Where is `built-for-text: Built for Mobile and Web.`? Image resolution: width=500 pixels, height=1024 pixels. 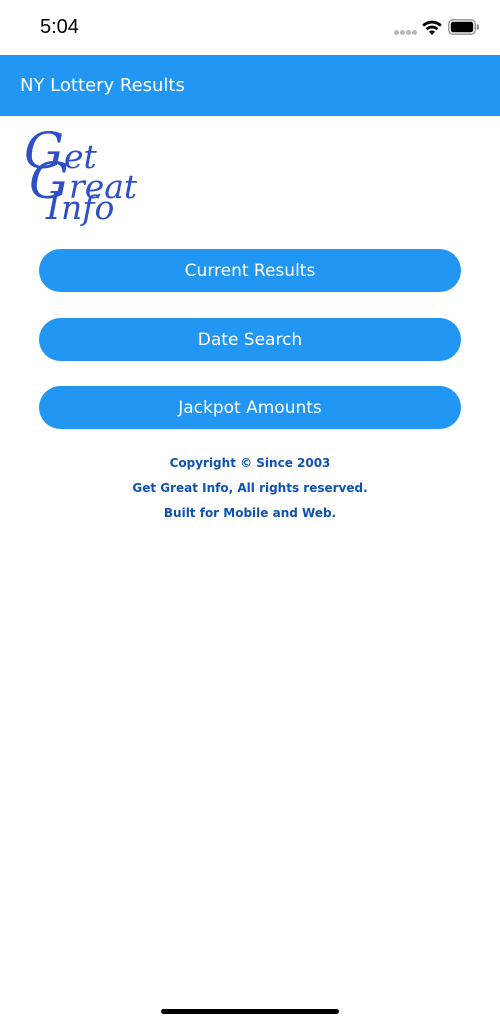
built-for-text: Built for Mobile and Web. is located at coordinates (250, 513).